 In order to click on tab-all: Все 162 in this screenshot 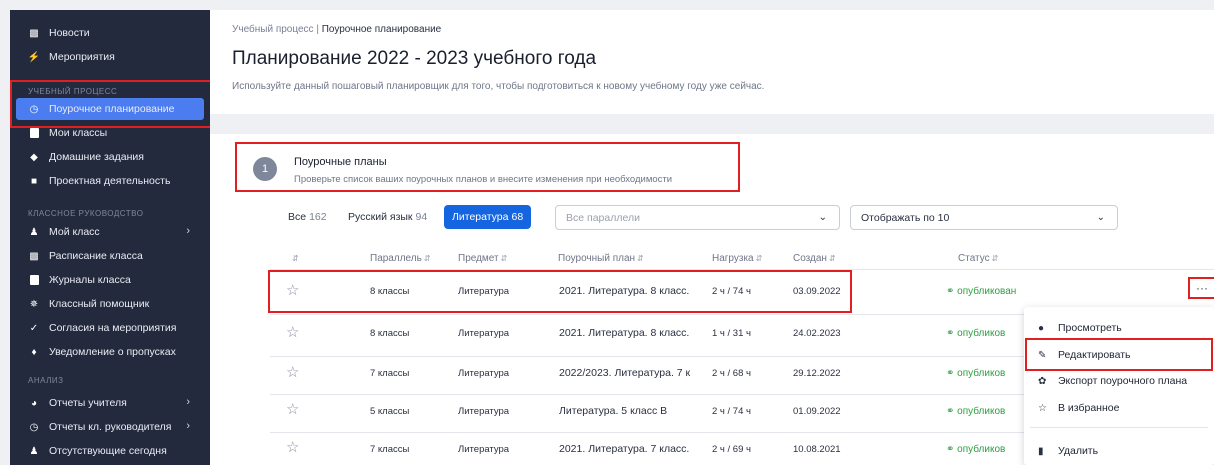, I will do `click(307, 217)`.